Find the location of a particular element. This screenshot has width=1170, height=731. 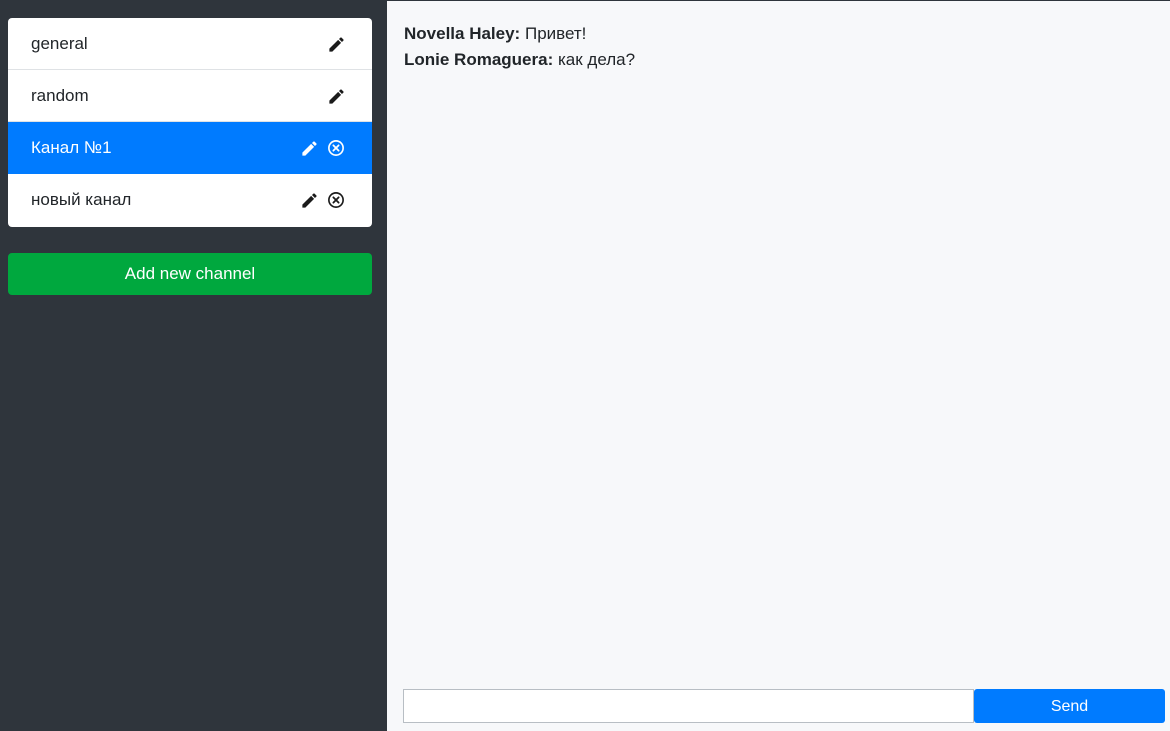

channel-item-kanal-1: Канал №1 is located at coordinates (190, 148).